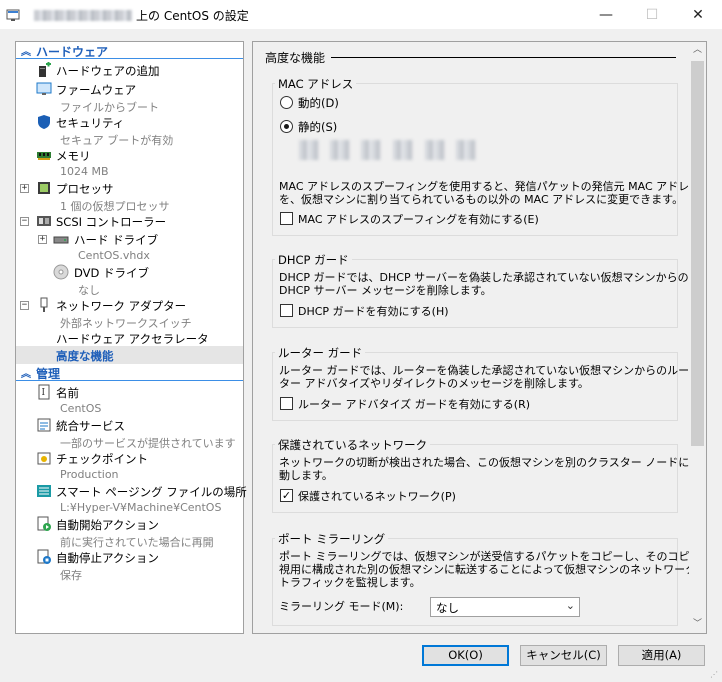 The image size is (722, 682). Describe the element at coordinates (45, 69) in the screenshot. I see `add-hardware-icon` at that location.